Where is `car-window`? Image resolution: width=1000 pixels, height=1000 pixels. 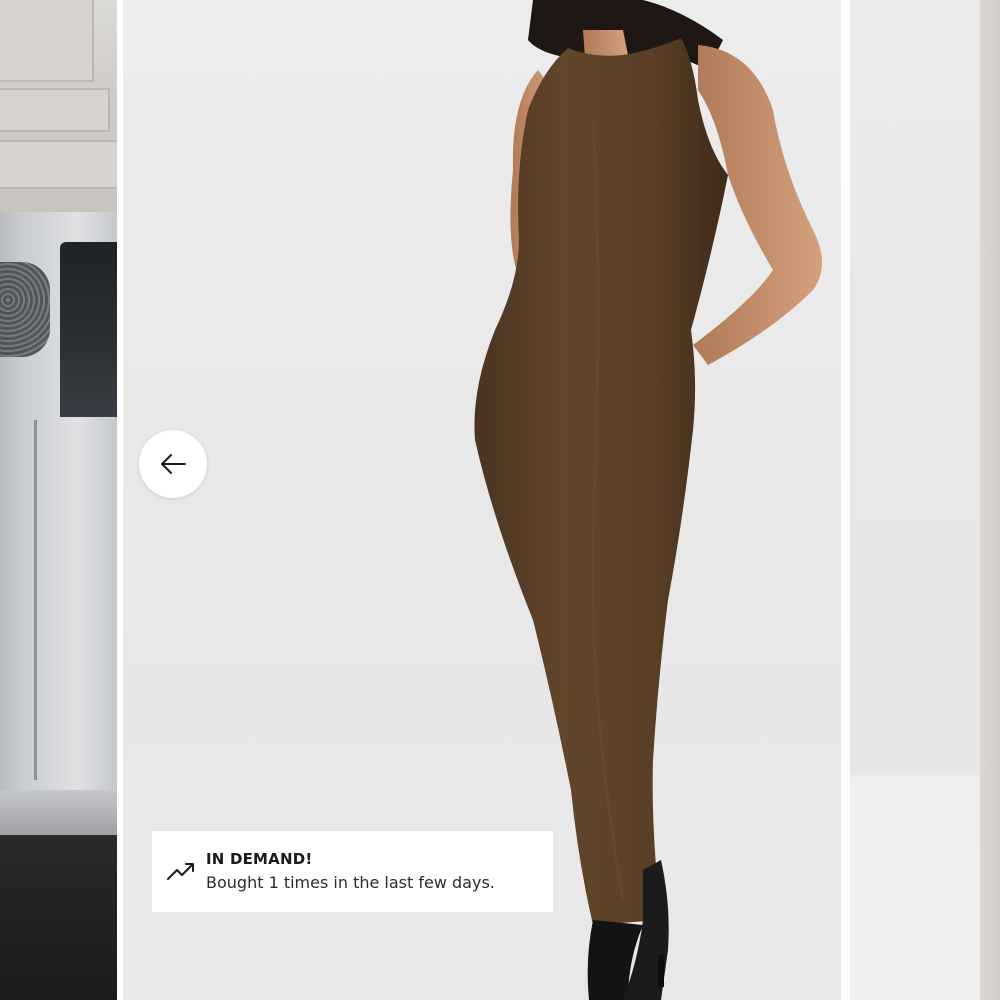 car-window is located at coordinates (88, 329).